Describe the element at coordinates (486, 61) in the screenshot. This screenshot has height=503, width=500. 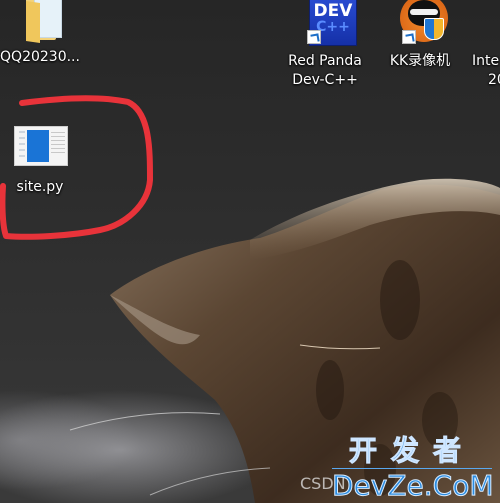
I see `icon-label-line1: Inte` at that location.